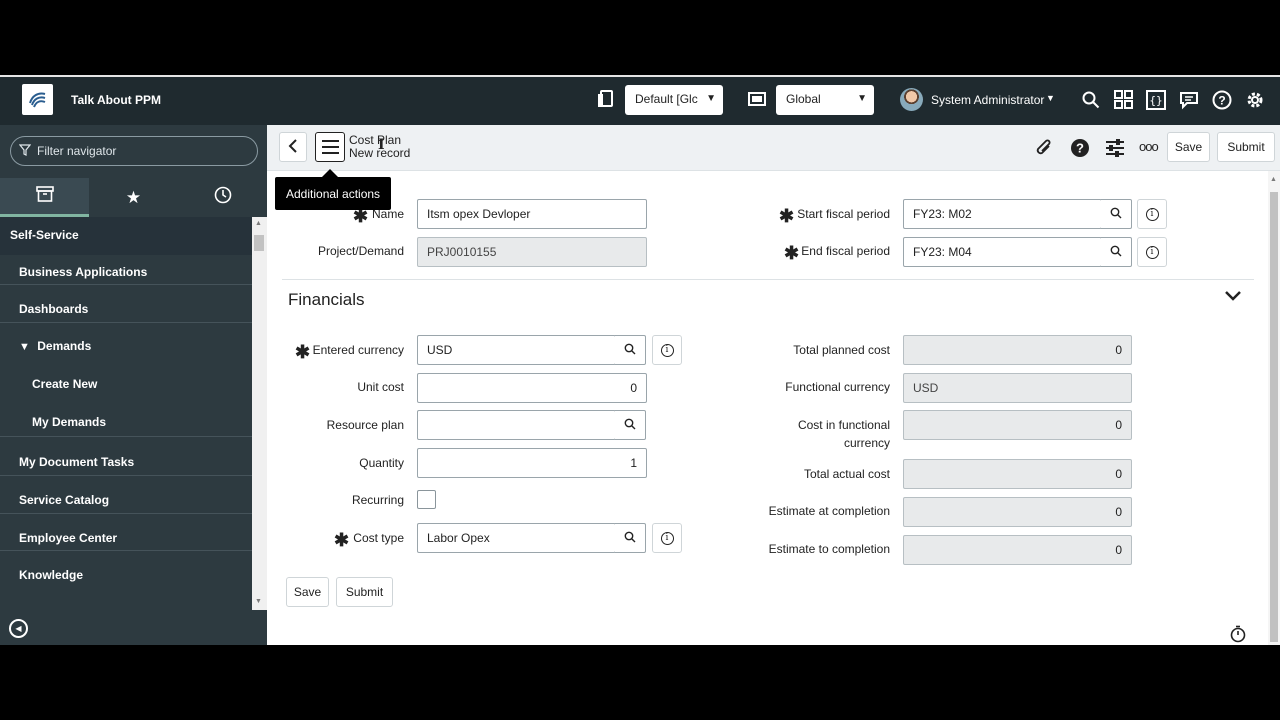  I want to click on additional-actions-button, so click(330, 147).